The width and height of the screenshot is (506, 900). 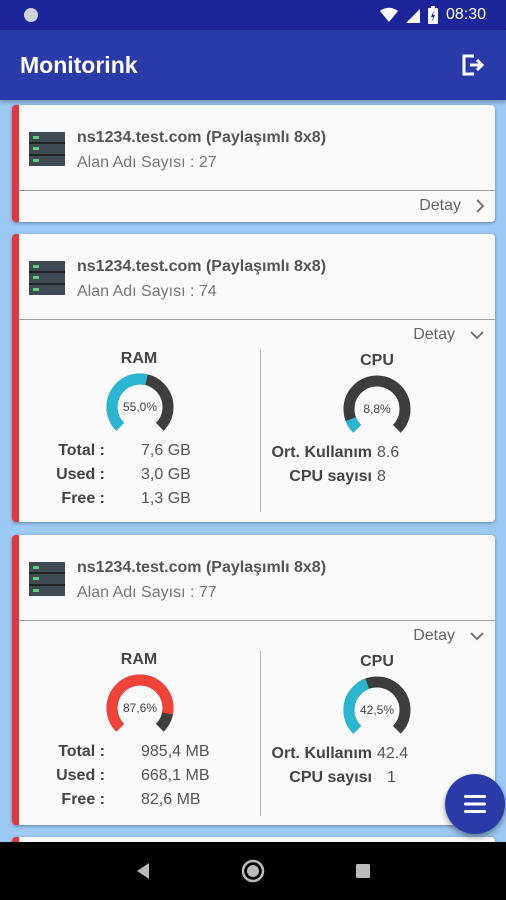 What do you see at coordinates (140, 407) in the screenshot?
I see `ram-percent: 55,0%` at bounding box center [140, 407].